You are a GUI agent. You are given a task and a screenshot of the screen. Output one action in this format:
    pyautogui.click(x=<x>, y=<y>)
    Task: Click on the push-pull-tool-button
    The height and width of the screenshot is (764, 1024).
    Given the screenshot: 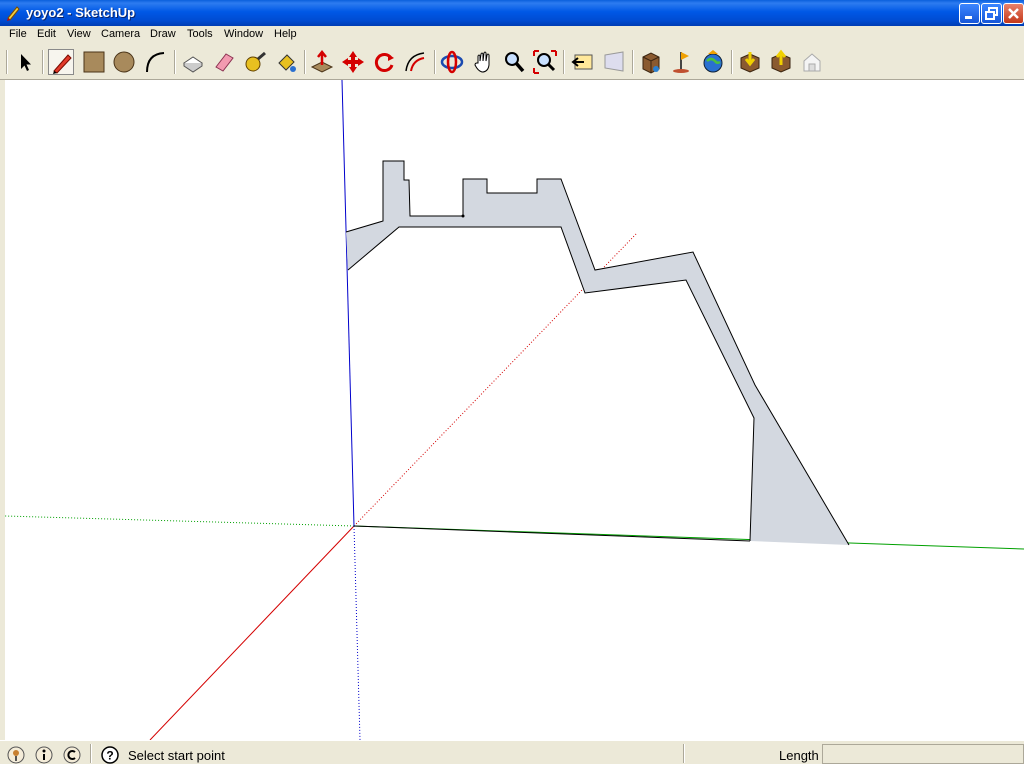 What is the action you would take?
    pyautogui.click(x=322, y=62)
    